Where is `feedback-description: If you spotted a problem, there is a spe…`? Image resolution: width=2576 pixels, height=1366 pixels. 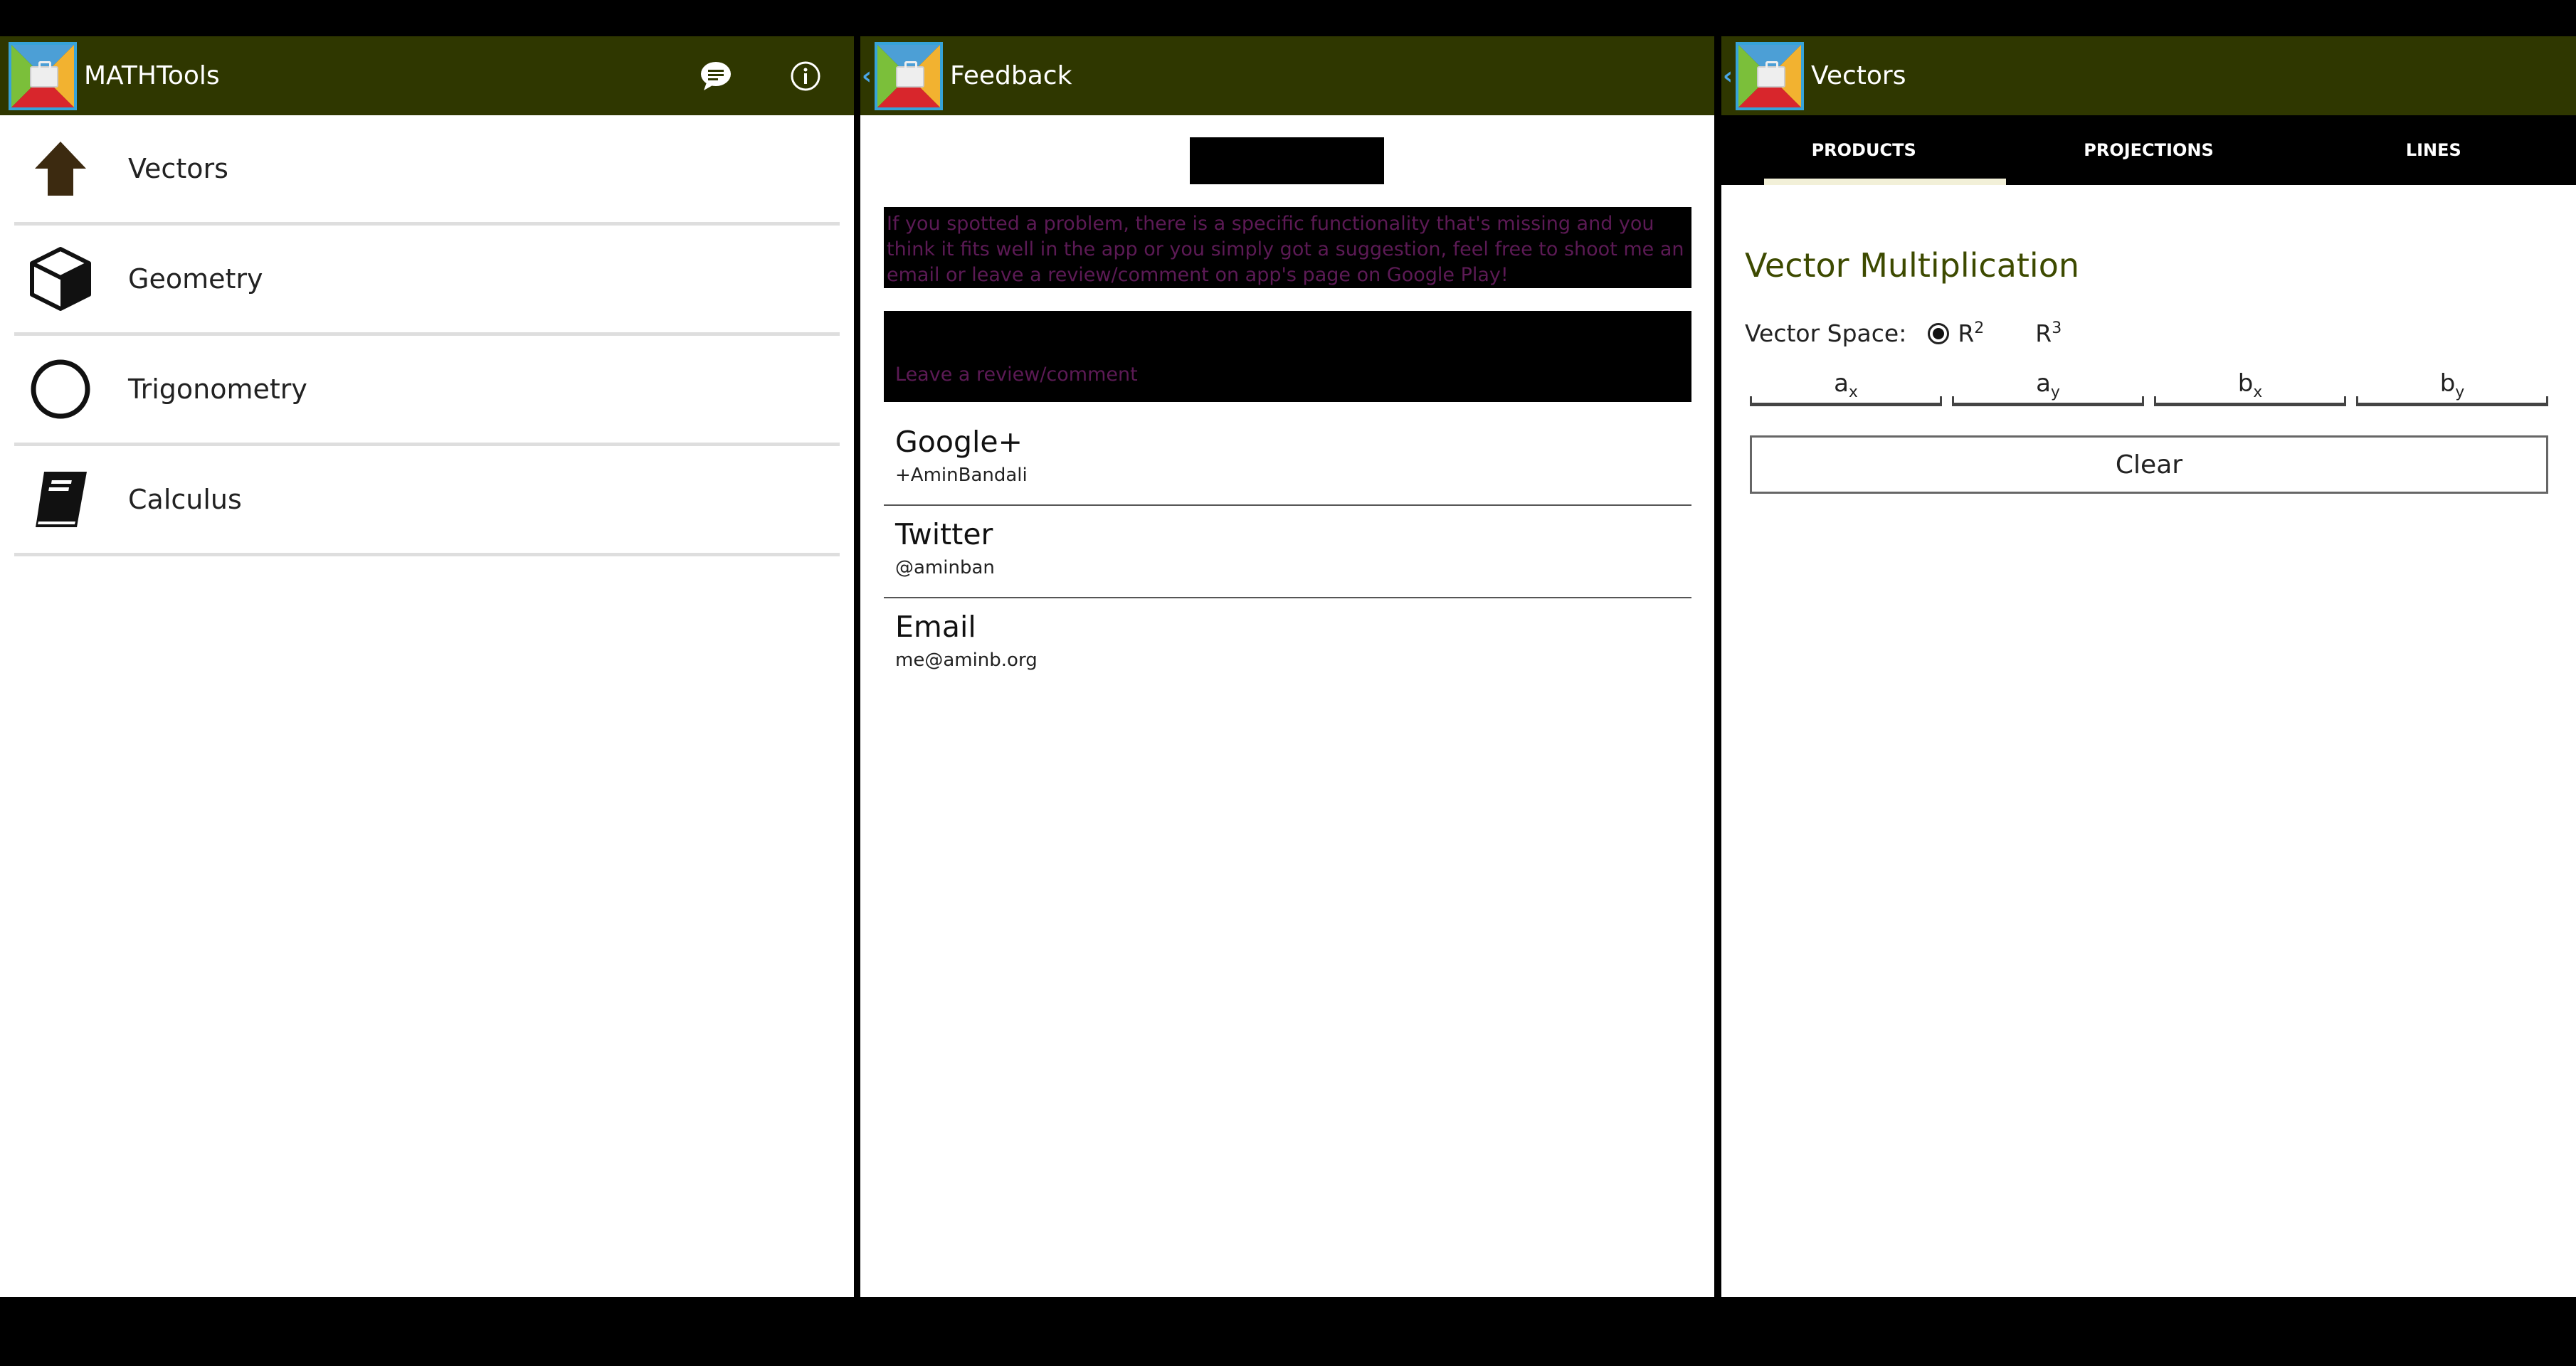
feedback-description: If you spotted a problem, there is a spe… is located at coordinates (1287, 247).